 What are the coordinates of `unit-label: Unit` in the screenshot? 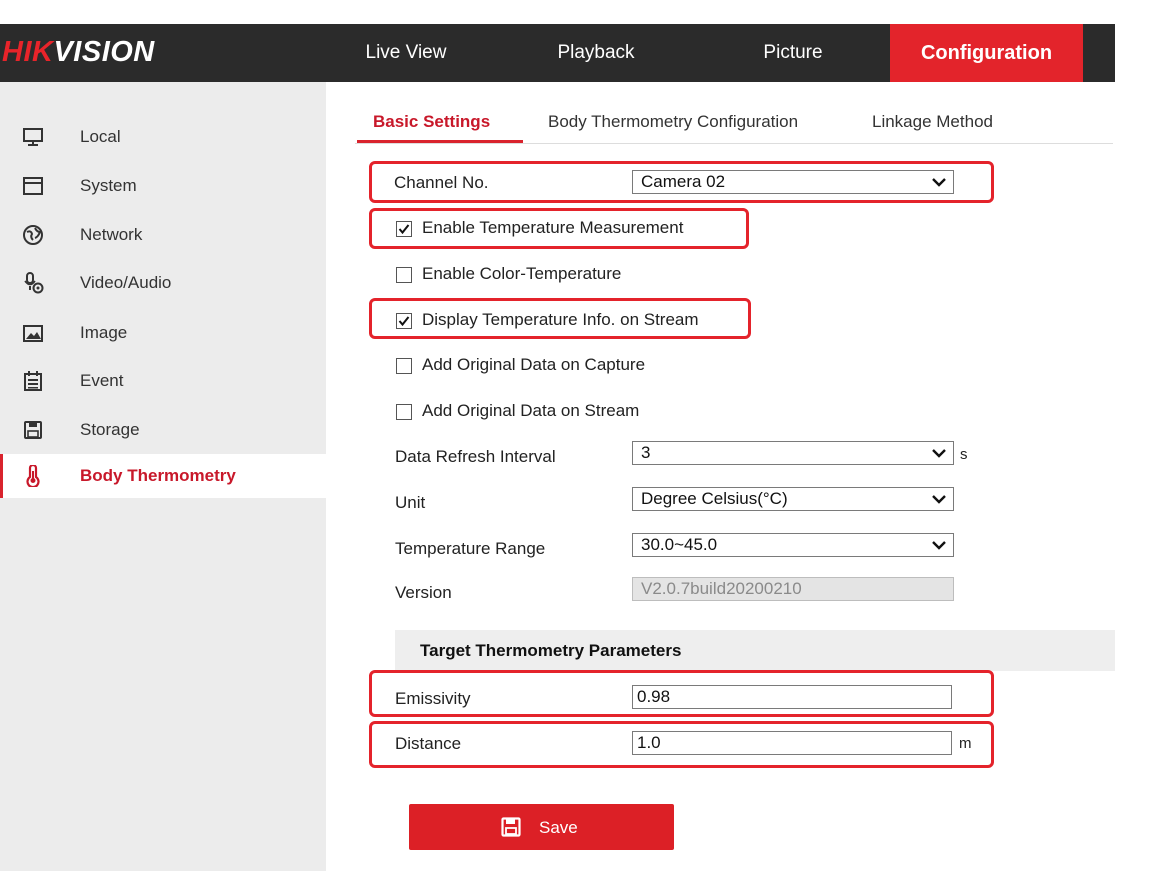 It's located at (410, 502).